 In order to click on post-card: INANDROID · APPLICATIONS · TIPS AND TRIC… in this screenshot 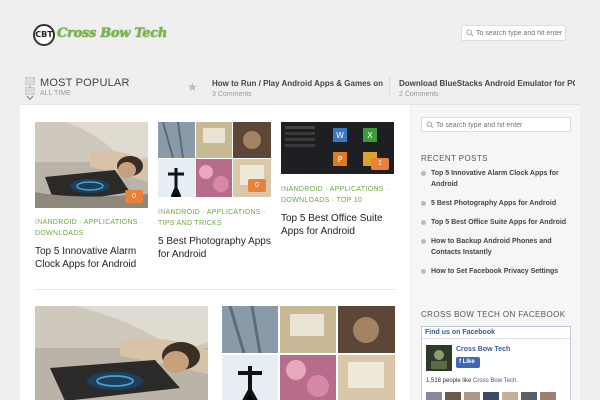, I will do `click(217, 234)`.